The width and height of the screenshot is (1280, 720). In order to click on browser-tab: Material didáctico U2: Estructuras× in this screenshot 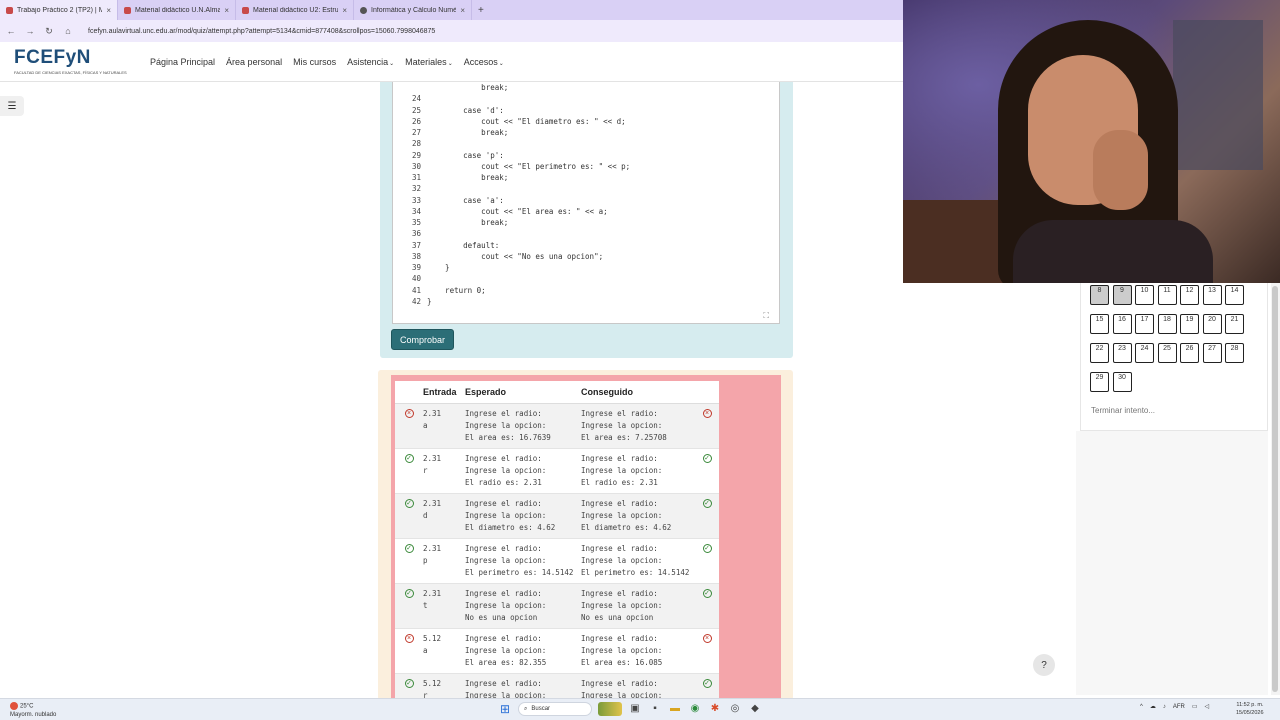, I will do `click(295, 10)`.